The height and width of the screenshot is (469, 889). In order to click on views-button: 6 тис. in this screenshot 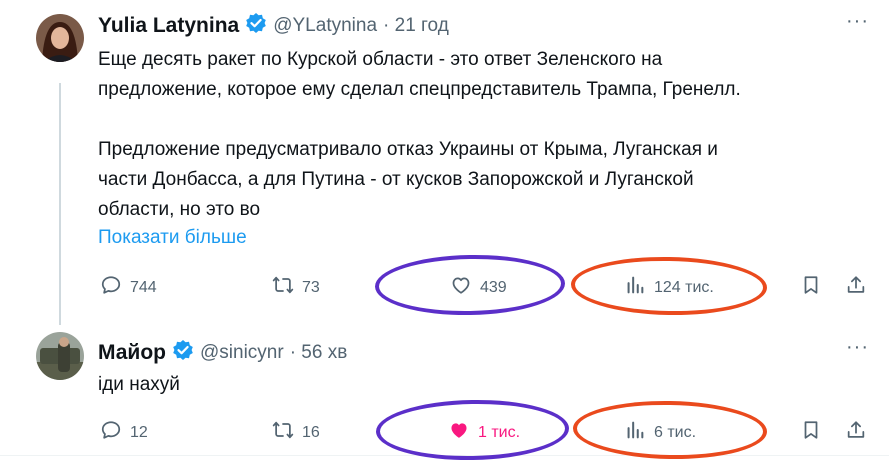, I will do `click(660, 432)`.